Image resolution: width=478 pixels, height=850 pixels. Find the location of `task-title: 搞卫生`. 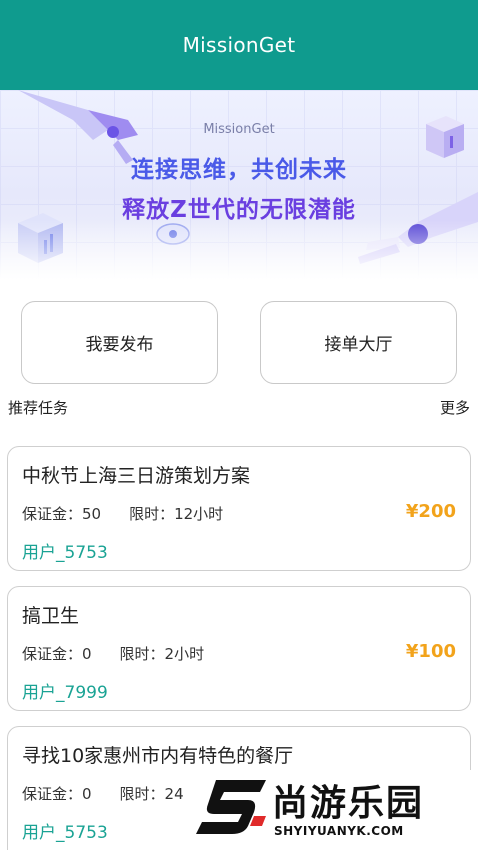

task-title: 搞卫生 is located at coordinates (51, 616).